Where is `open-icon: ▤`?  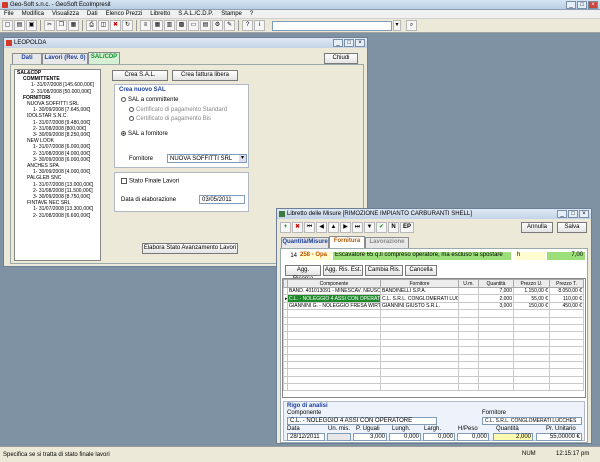
open-icon: ▤ is located at coordinates (19, 25).